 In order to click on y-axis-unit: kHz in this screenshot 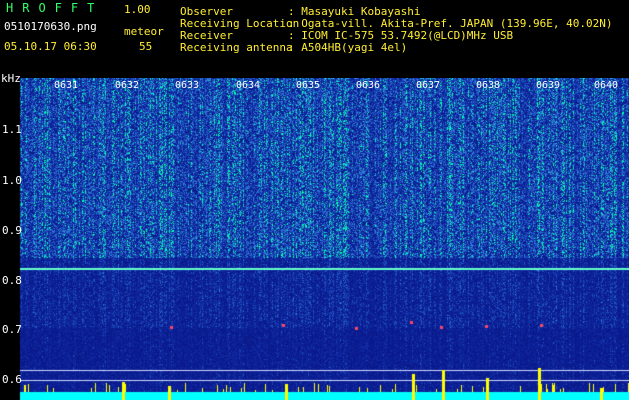, I will do `click(11, 78)`.